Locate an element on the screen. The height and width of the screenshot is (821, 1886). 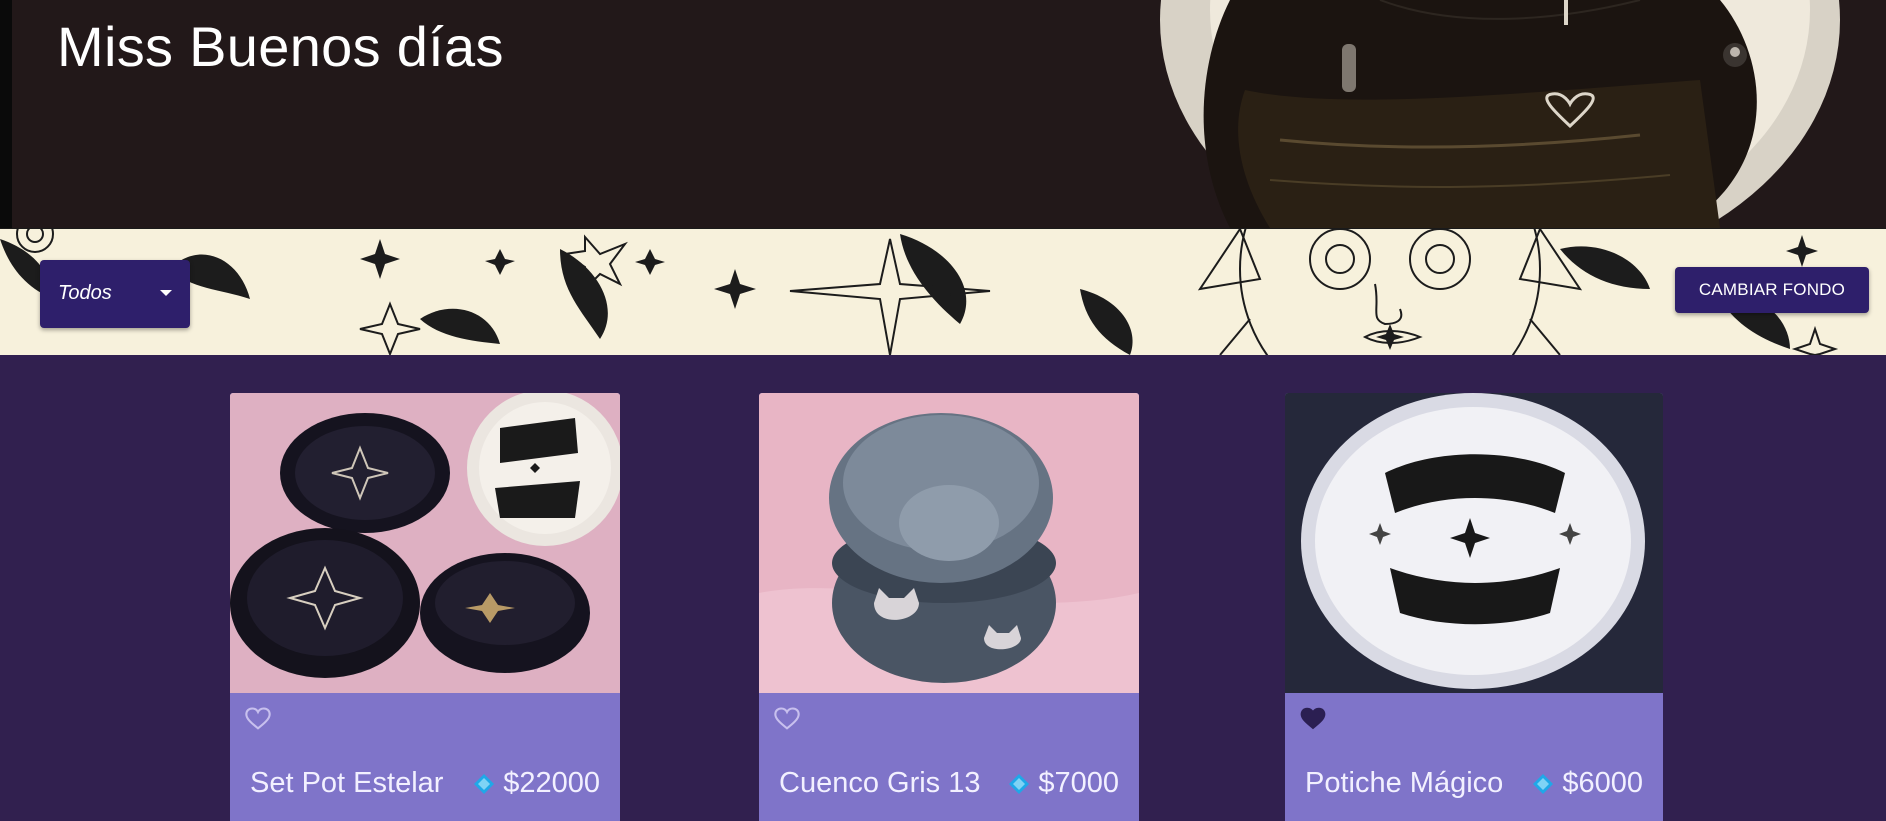
category-filter-select: Todos is located at coordinates (115, 294).